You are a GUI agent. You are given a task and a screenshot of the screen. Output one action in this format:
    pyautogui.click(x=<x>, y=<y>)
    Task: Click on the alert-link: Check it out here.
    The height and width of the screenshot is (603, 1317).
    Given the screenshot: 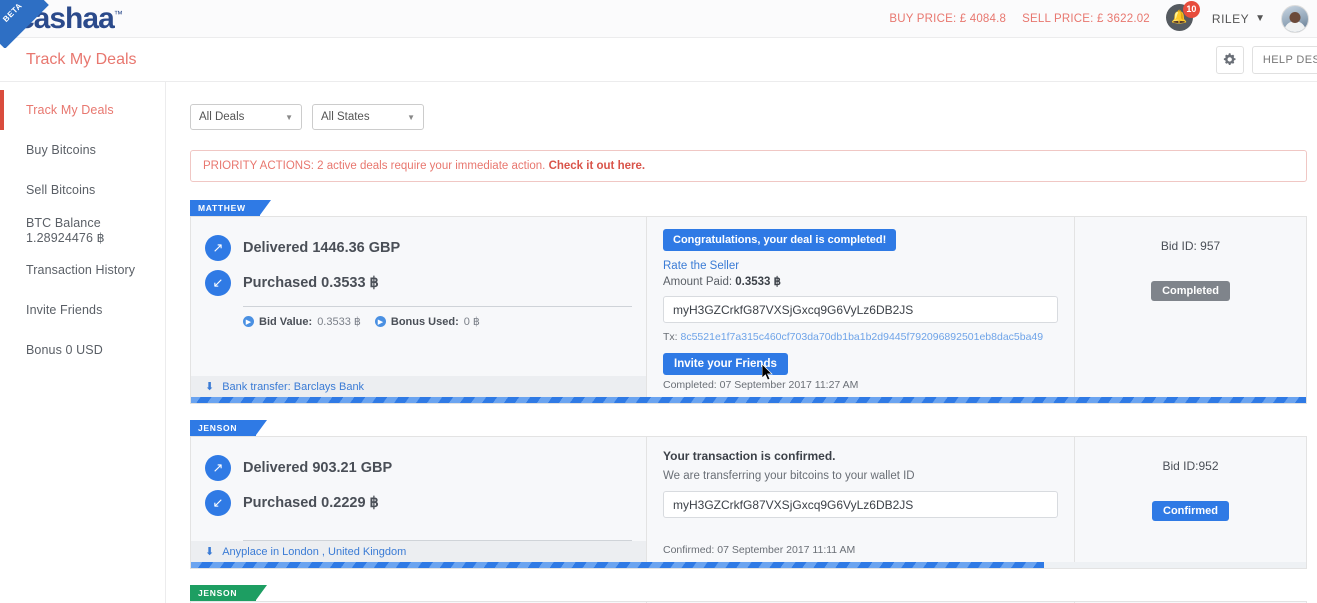 What is the action you would take?
    pyautogui.click(x=597, y=166)
    